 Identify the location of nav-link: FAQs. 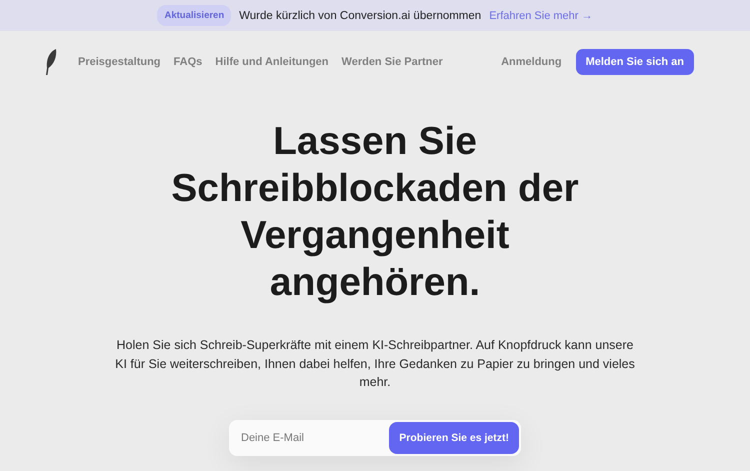
(188, 62).